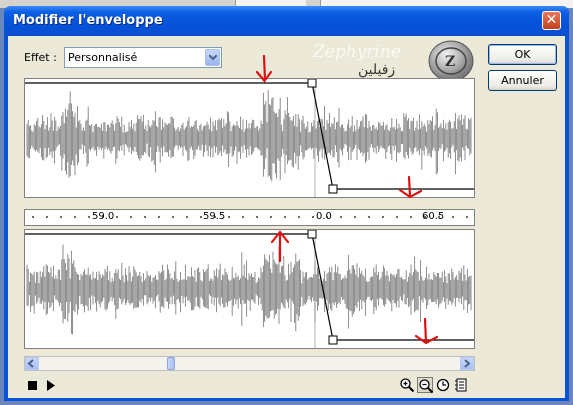  What do you see at coordinates (377, 70) in the screenshot?
I see `watermark-arabic-text: زفيلين` at bounding box center [377, 70].